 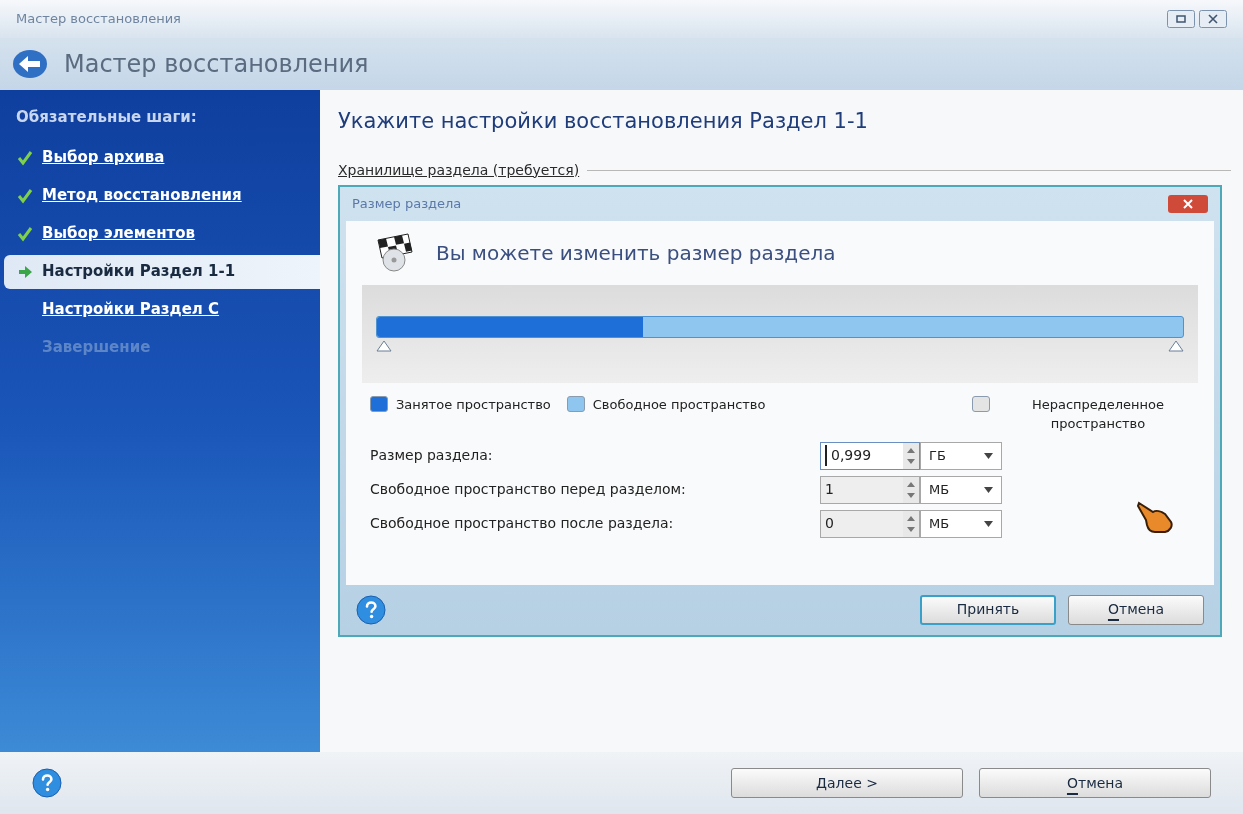 I want to click on number-field: 1, so click(x=870, y=489).